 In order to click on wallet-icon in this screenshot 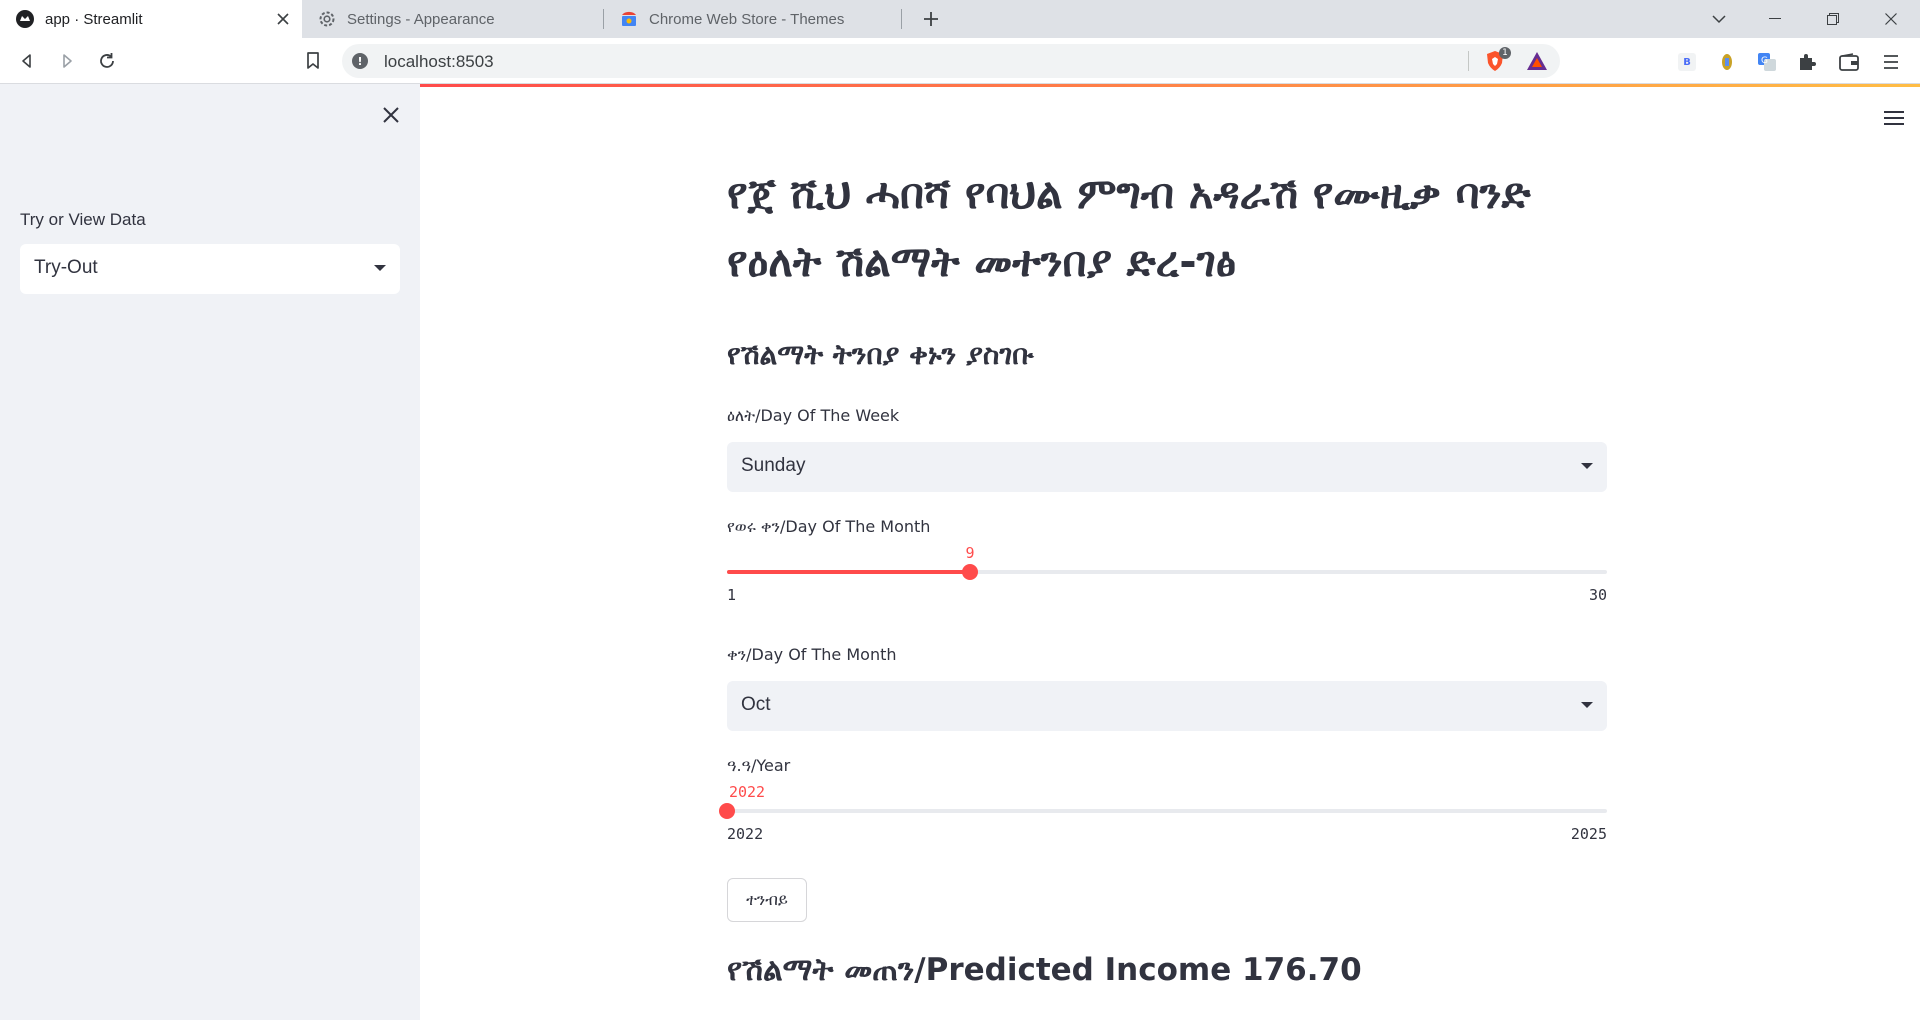, I will do `click(1849, 62)`.